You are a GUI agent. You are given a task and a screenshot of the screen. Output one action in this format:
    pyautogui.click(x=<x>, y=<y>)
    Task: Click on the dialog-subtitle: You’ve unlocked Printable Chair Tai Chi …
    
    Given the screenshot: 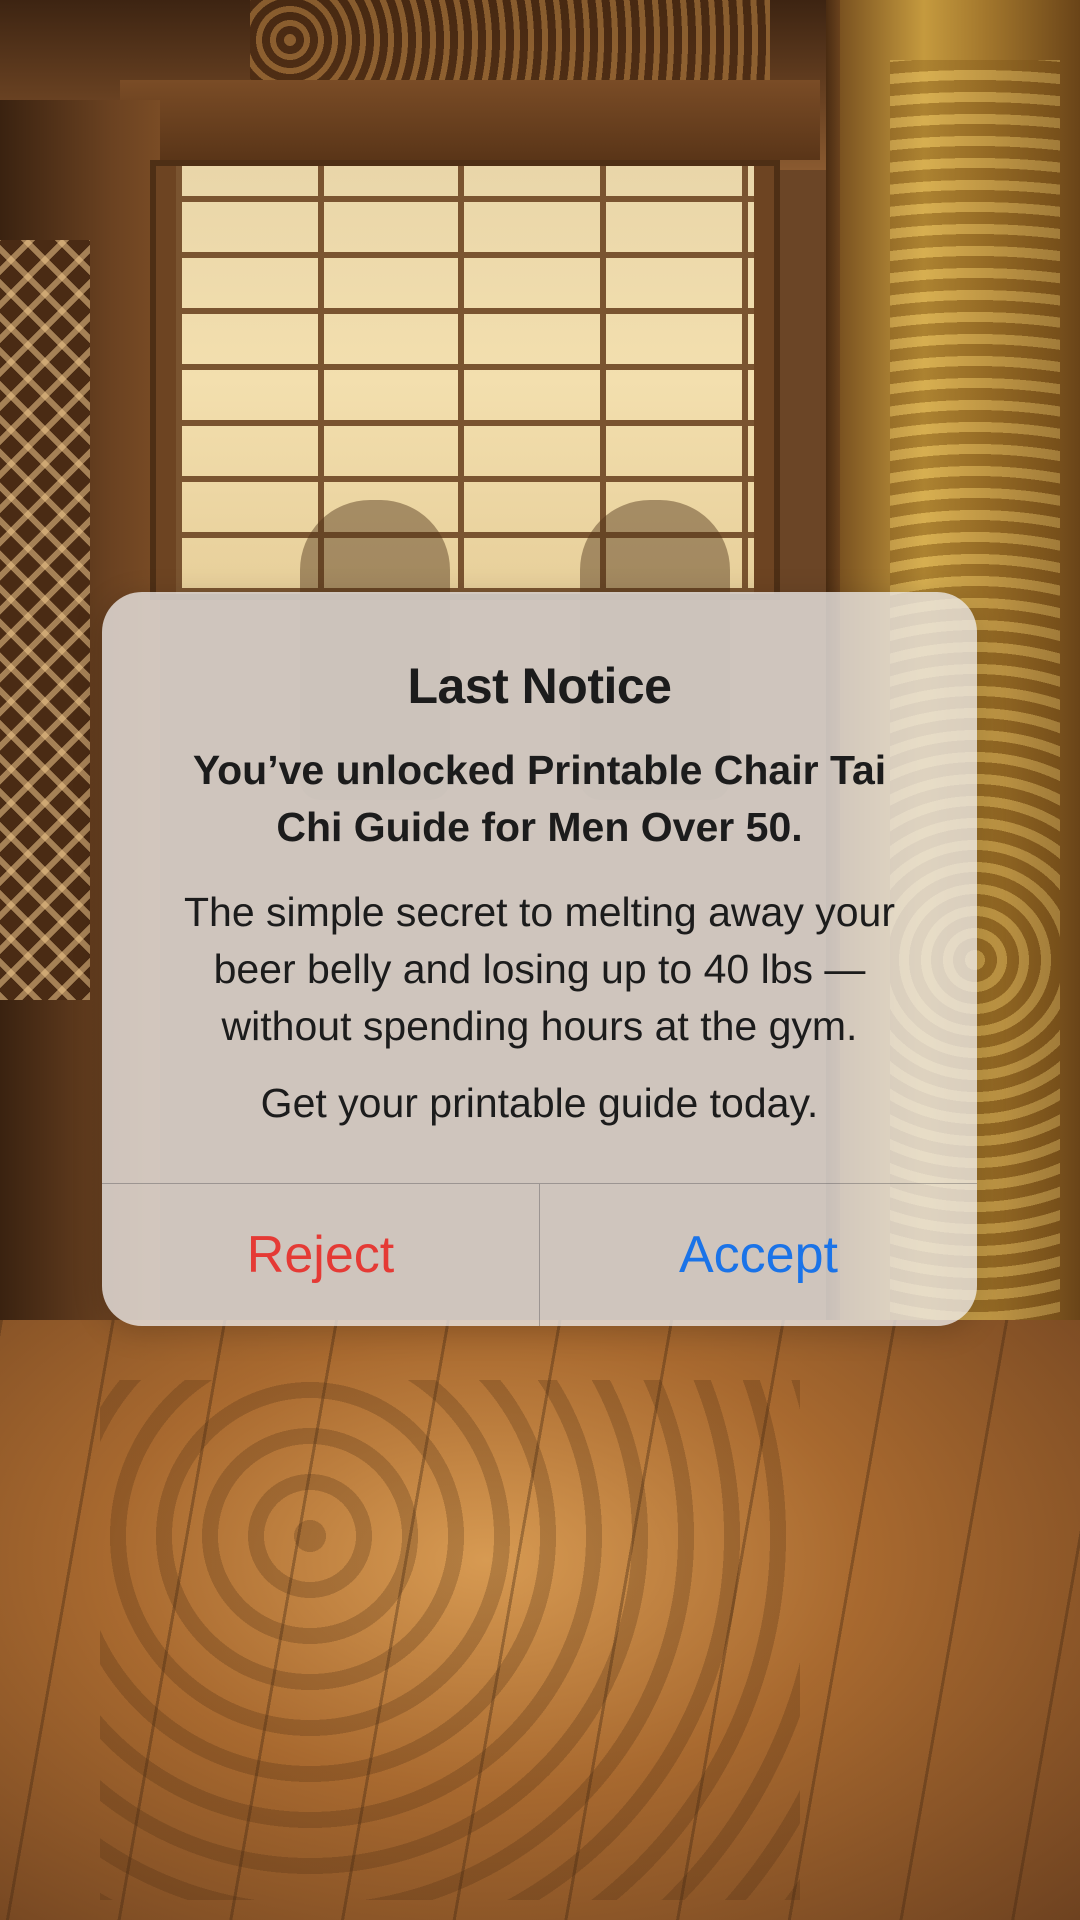 What is the action you would take?
    pyautogui.click(x=539, y=798)
    